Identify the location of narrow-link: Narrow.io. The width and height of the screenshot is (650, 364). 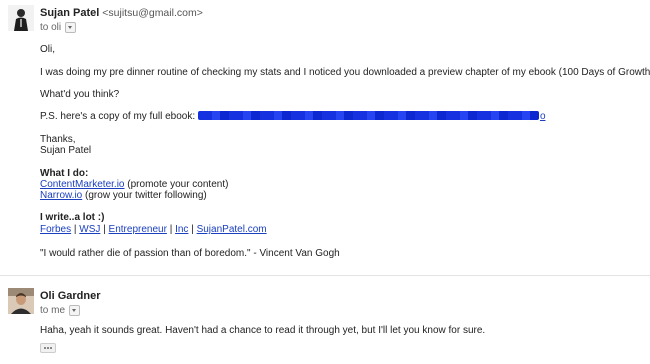
(61, 195).